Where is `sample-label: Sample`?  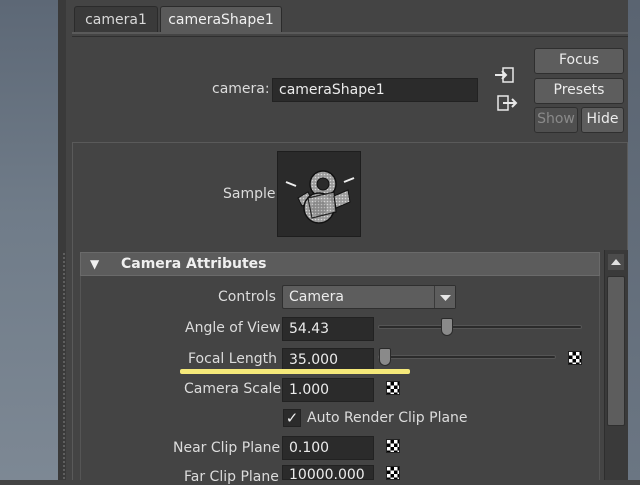 sample-label: Sample is located at coordinates (249, 194).